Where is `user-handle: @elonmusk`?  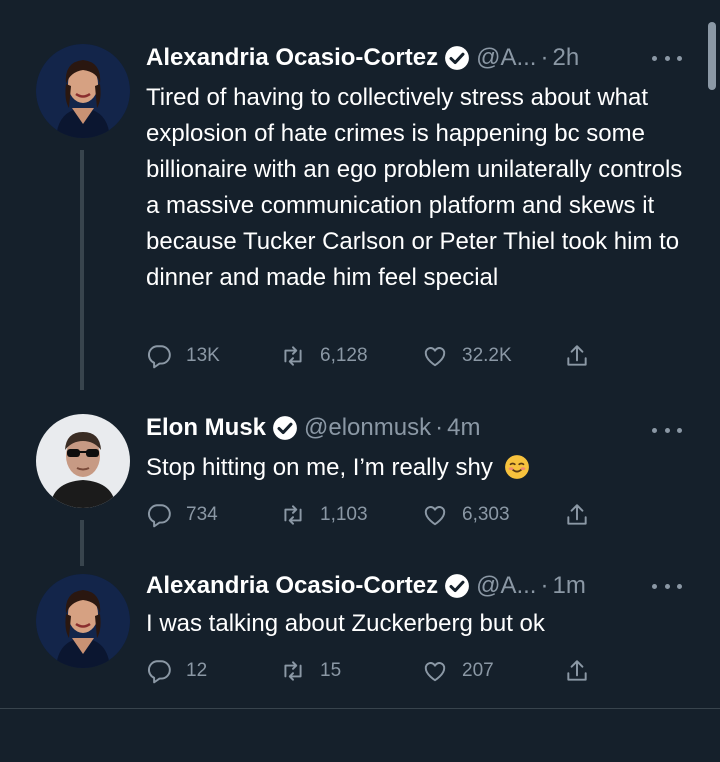 user-handle: @elonmusk is located at coordinates (367, 428).